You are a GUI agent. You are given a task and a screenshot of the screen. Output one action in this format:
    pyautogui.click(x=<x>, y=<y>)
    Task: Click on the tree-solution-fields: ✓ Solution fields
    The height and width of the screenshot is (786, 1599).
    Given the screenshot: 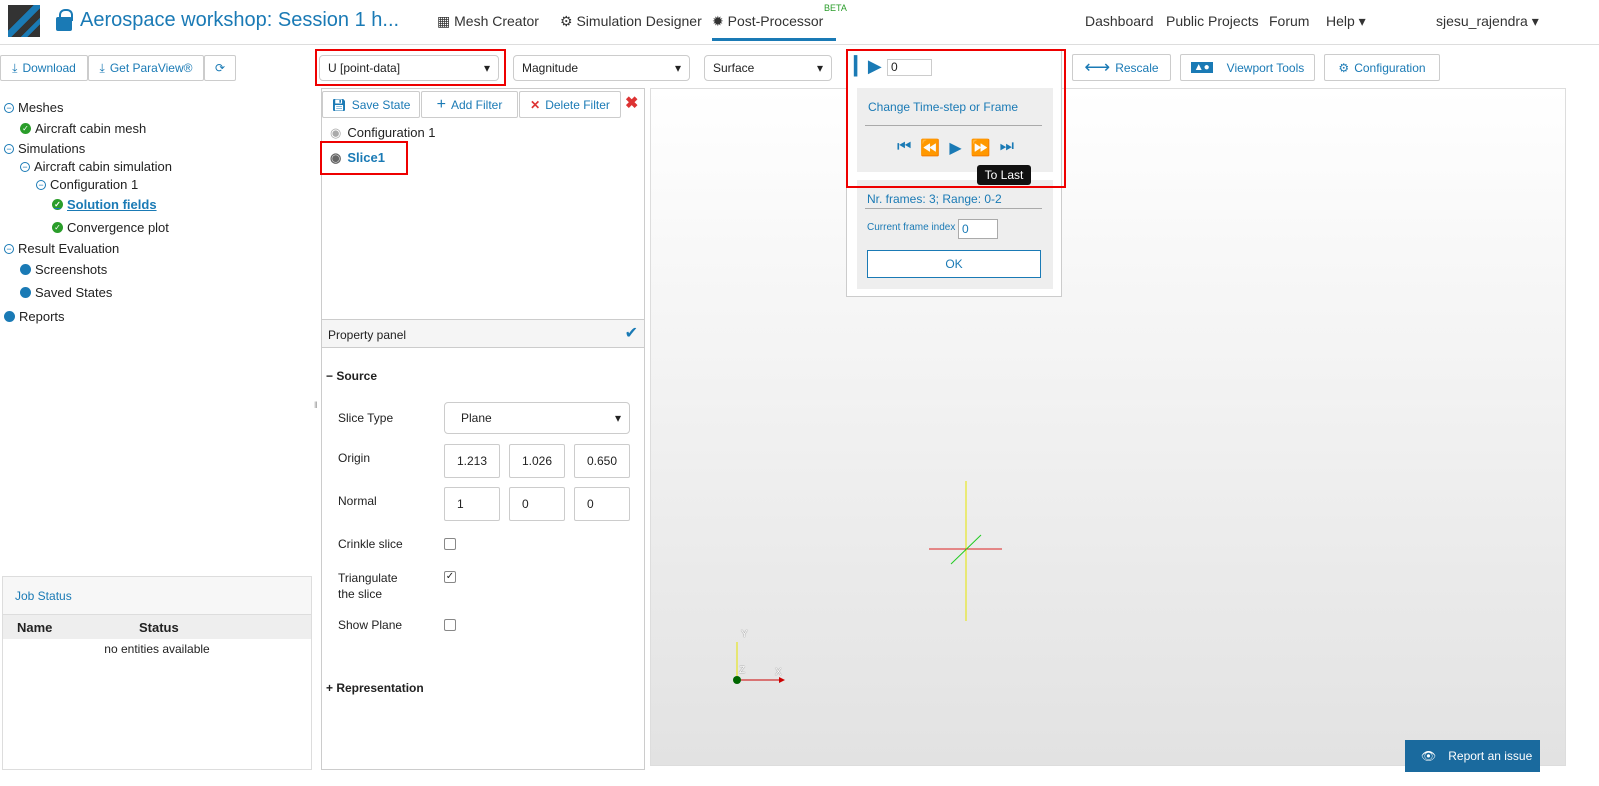 What is the action you would take?
    pyautogui.click(x=104, y=204)
    